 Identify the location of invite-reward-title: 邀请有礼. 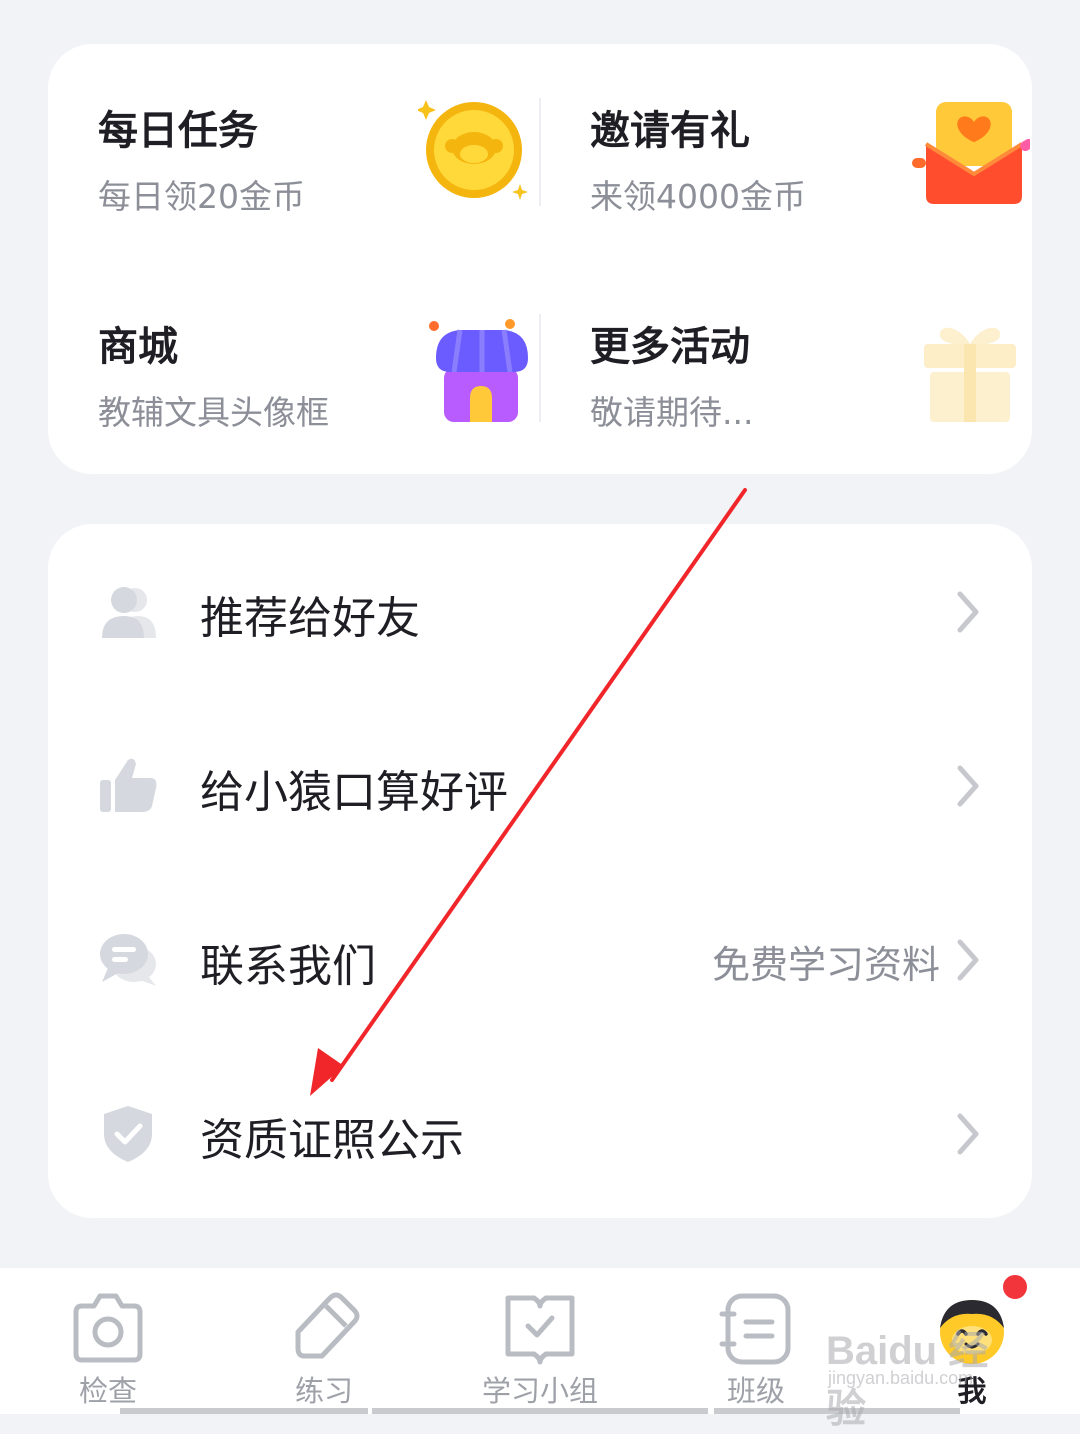
(670, 131).